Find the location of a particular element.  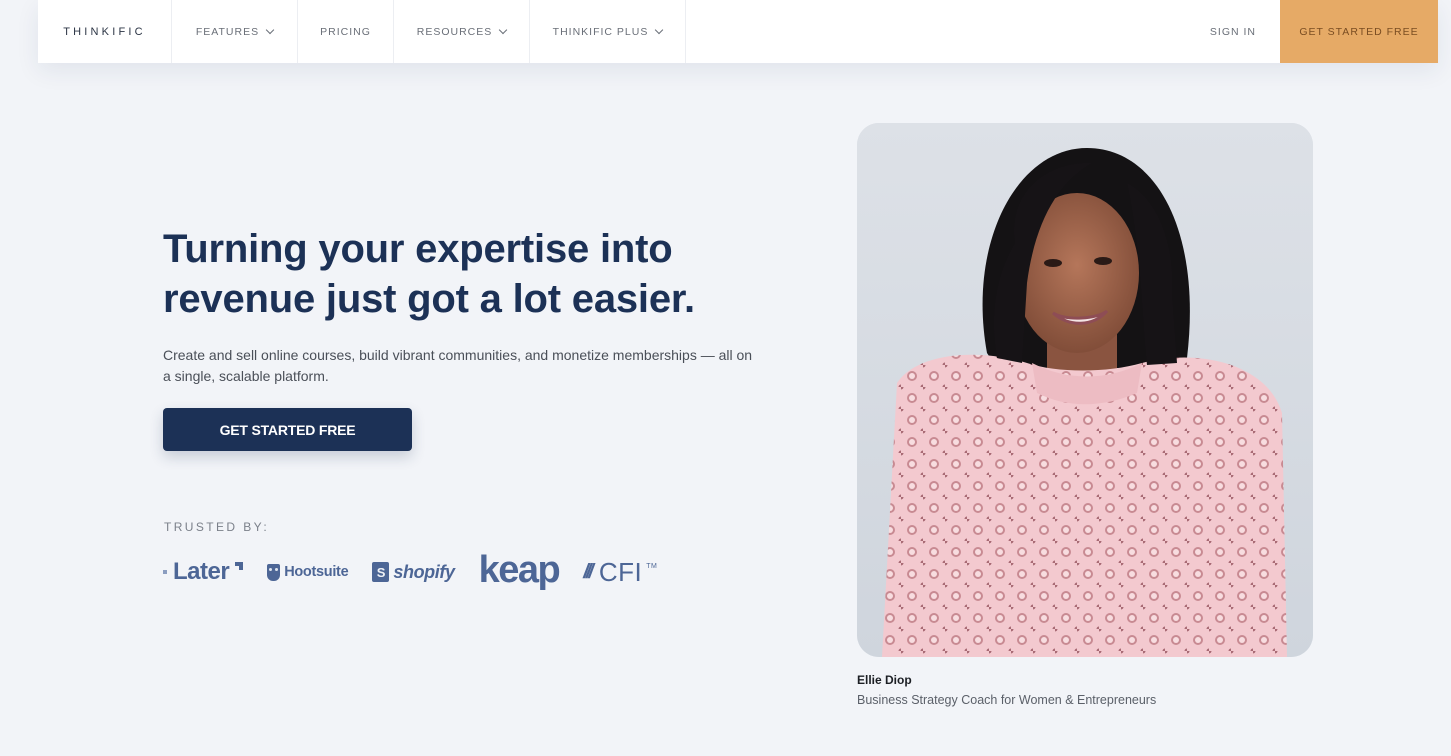

owl-icon is located at coordinates (274, 572).